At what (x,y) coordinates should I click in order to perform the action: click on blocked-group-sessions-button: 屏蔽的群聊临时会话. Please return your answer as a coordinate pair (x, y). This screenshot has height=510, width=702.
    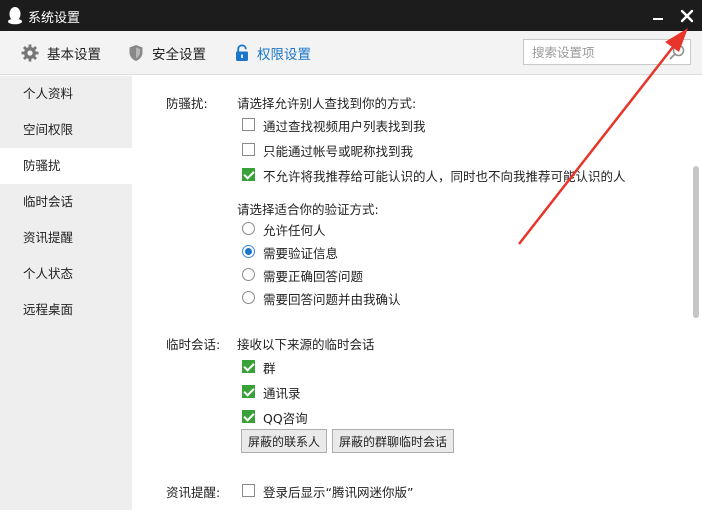
    Looking at the image, I should click on (393, 441).